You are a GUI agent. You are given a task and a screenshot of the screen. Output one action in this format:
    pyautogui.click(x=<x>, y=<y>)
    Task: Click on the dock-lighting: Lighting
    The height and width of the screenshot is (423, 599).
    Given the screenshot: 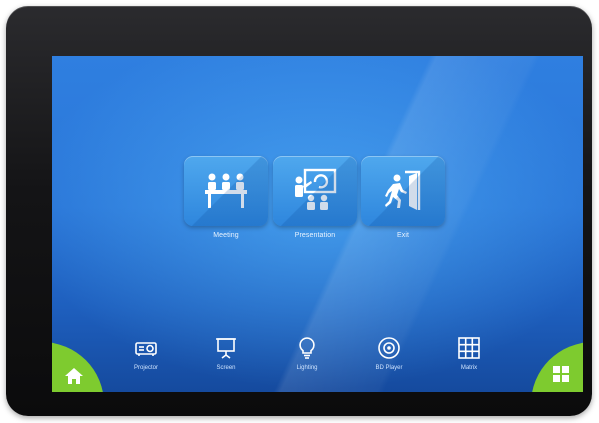 What is the action you would take?
    pyautogui.click(x=307, y=360)
    